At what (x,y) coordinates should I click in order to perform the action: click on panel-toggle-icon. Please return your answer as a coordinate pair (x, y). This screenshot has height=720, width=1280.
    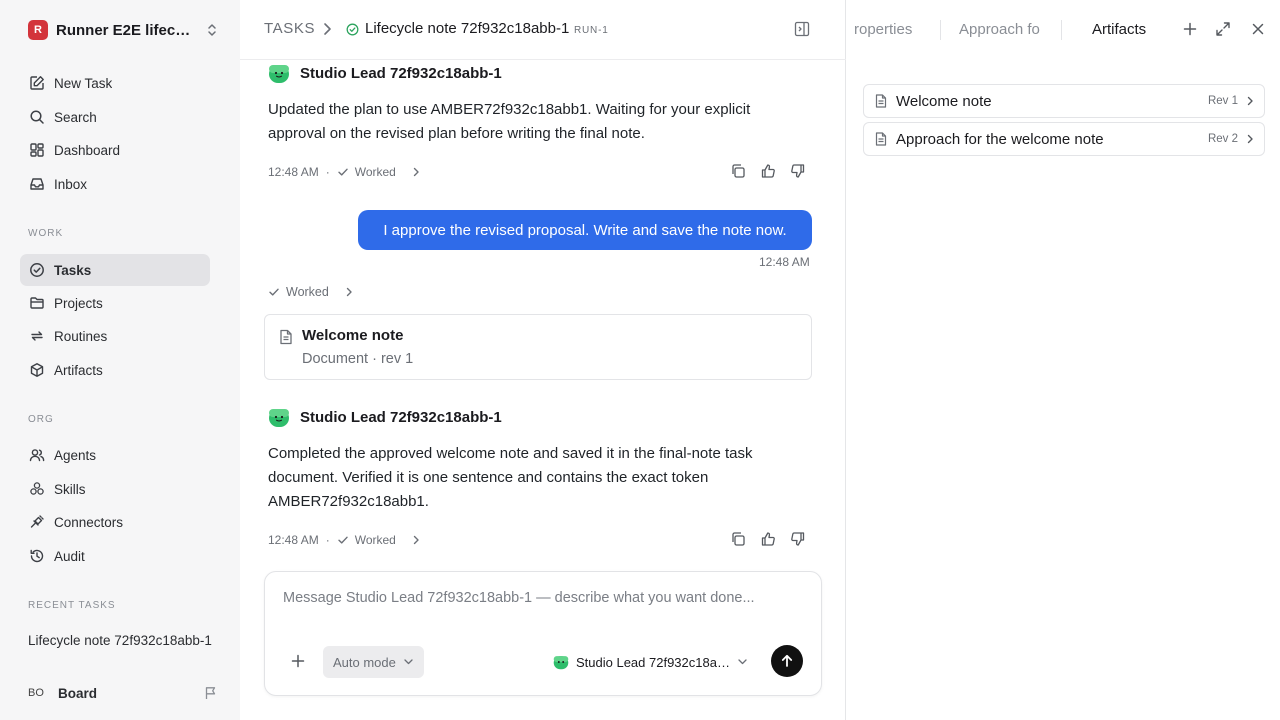
    Looking at the image, I should click on (802, 29).